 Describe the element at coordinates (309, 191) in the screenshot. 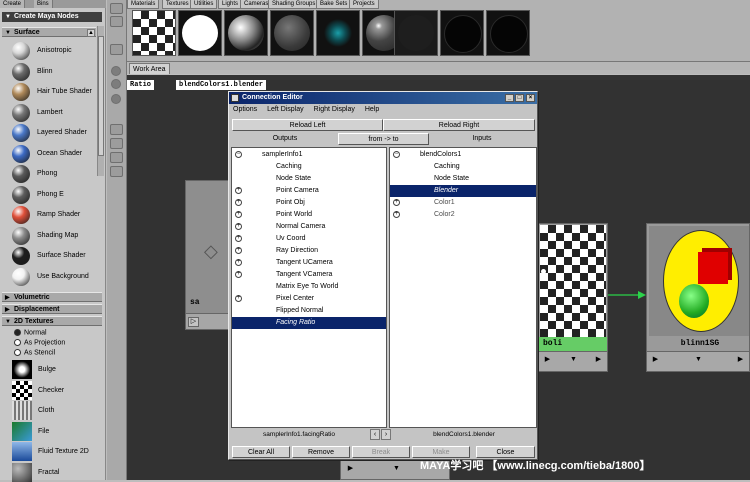

I see `attribute-row: + Point Camera` at that location.